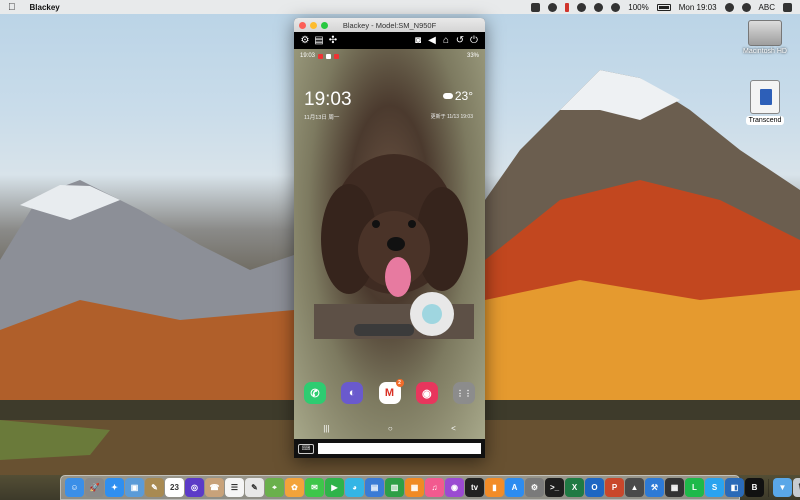  I want to click on dock-outlook-icon: O, so click(594, 487).